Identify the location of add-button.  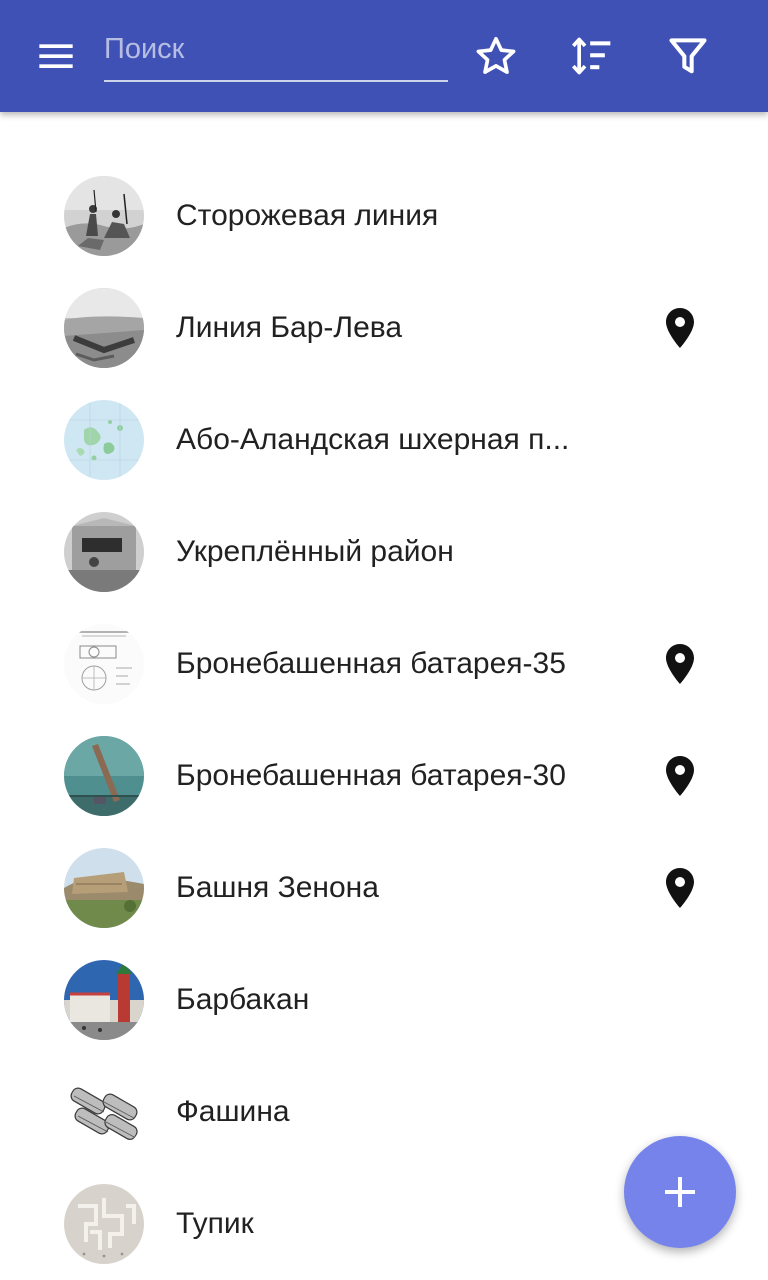
(680, 1192).